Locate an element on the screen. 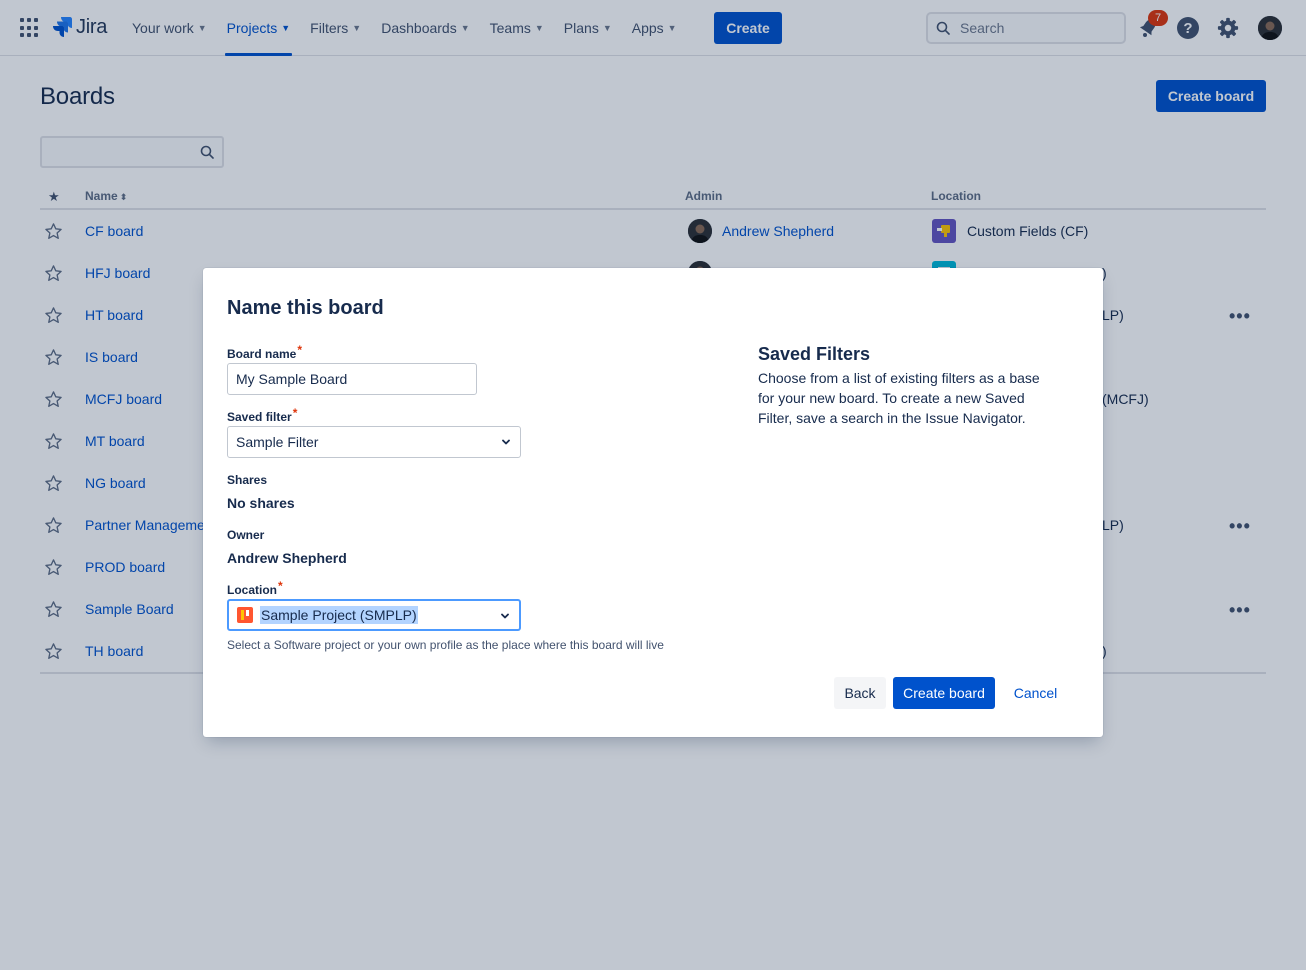 The width and height of the screenshot is (1306, 970). owner-label: Owner is located at coordinates (246, 535).